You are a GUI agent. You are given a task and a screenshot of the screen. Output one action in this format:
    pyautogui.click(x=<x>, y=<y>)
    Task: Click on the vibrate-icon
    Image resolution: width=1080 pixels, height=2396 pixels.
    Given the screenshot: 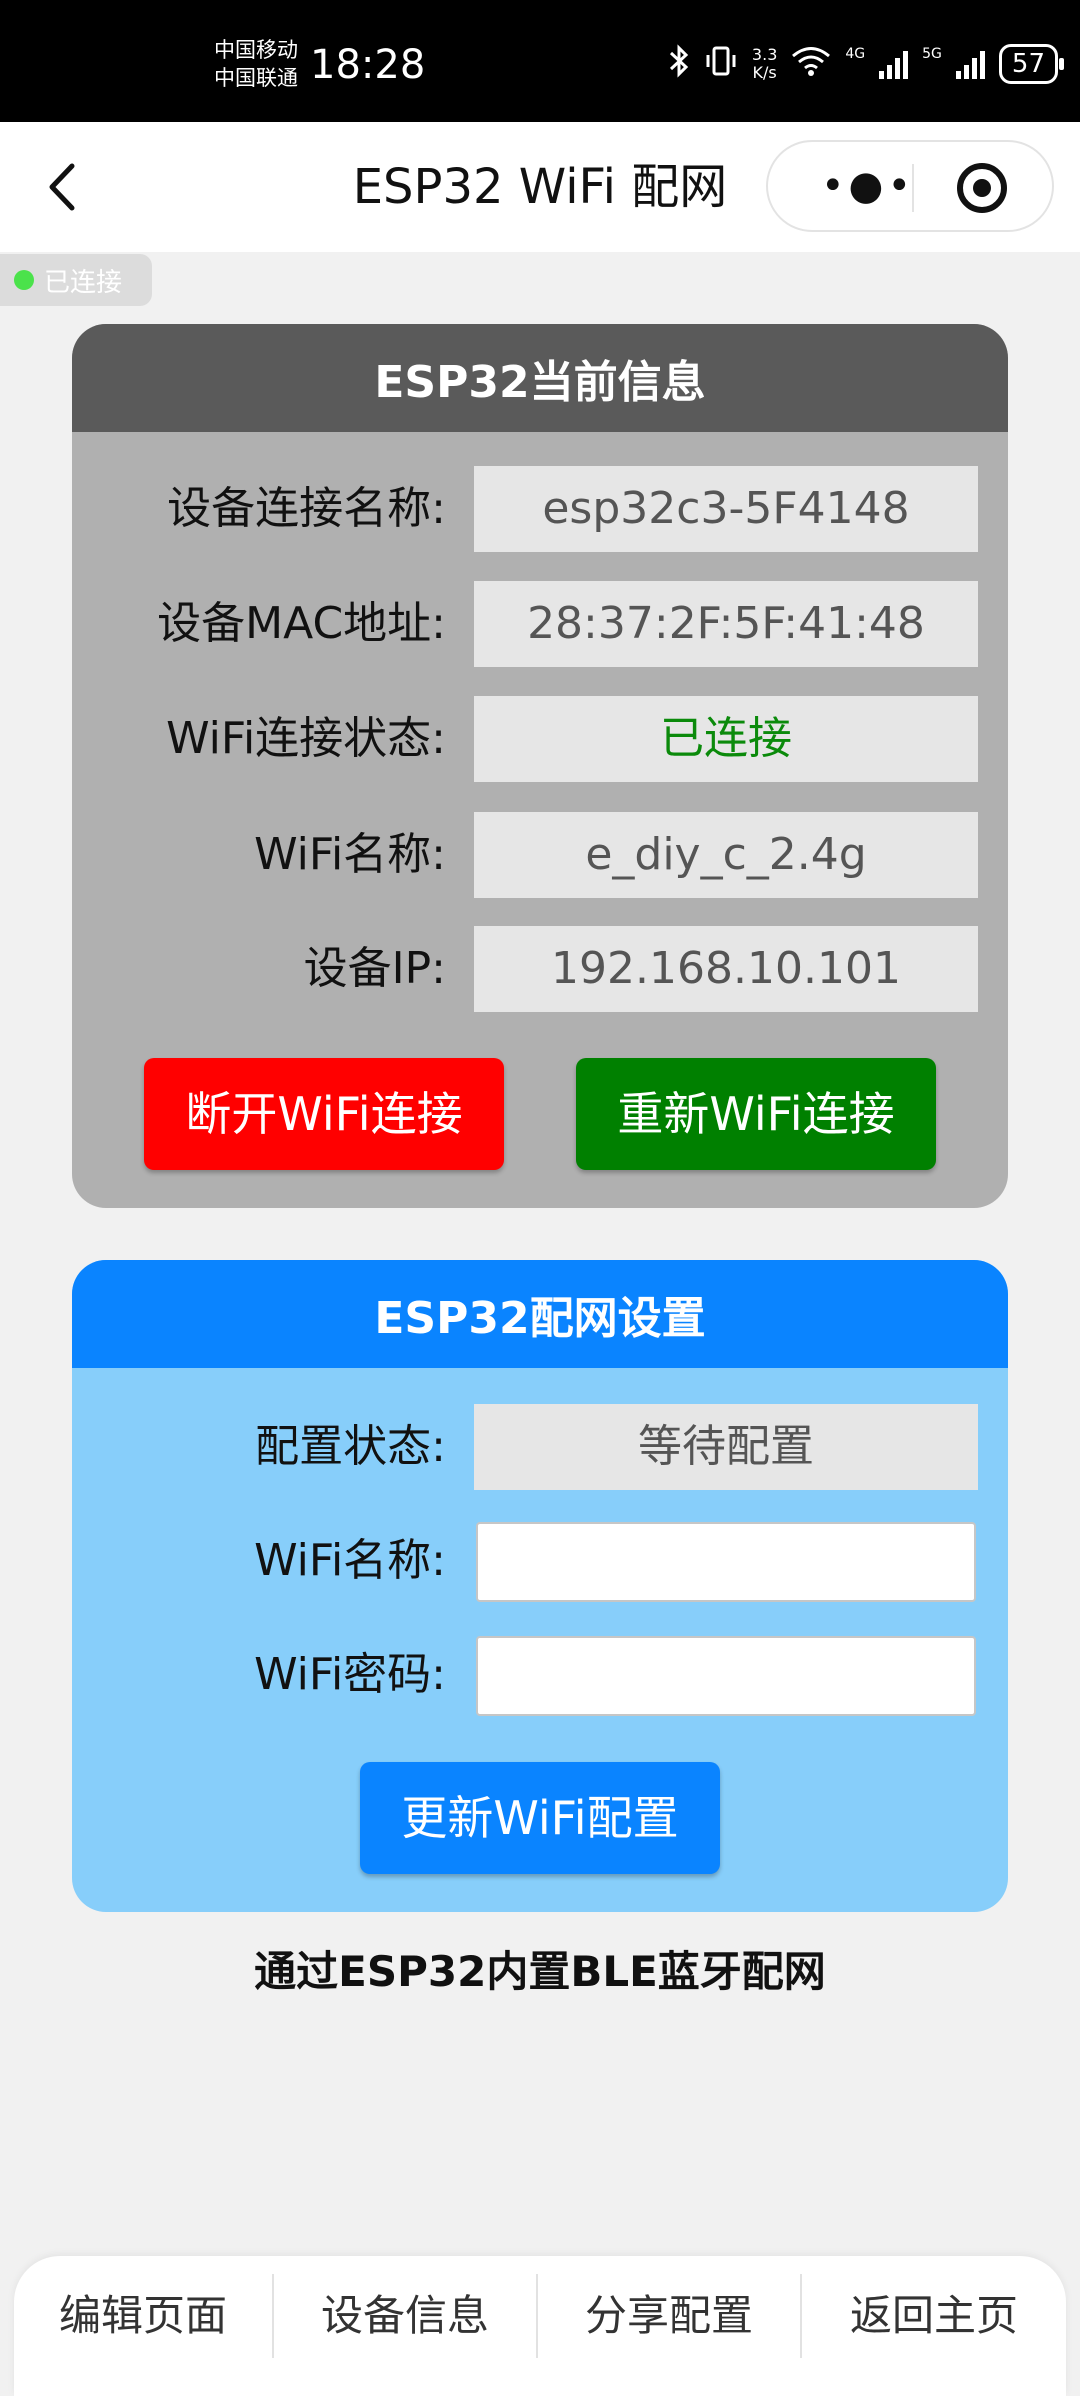 What is the action you would take?
    pyautogui.click(x=721, y=64)
    